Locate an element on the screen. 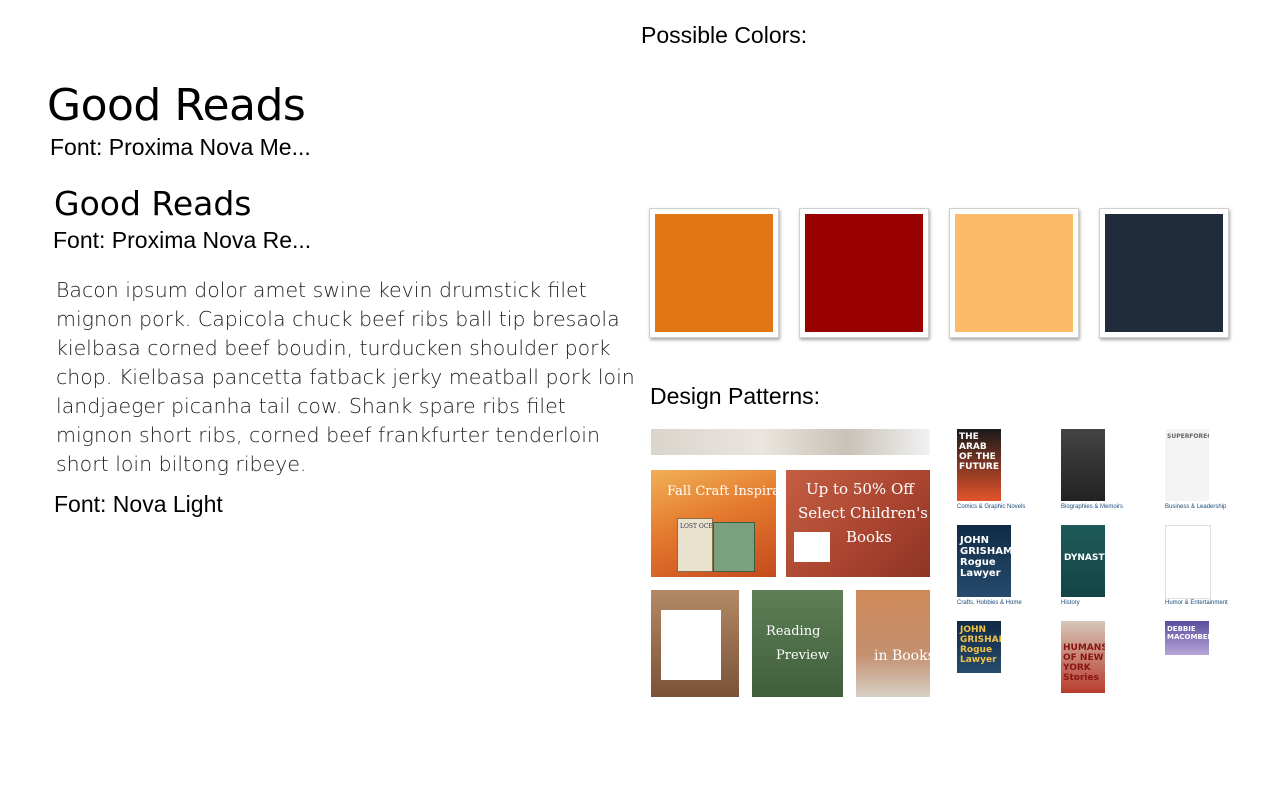 The height and width of the screenshot is (800, 1280). book-cover: THE ARAB OF THE FUTURE is located at coordinates (979, 465).